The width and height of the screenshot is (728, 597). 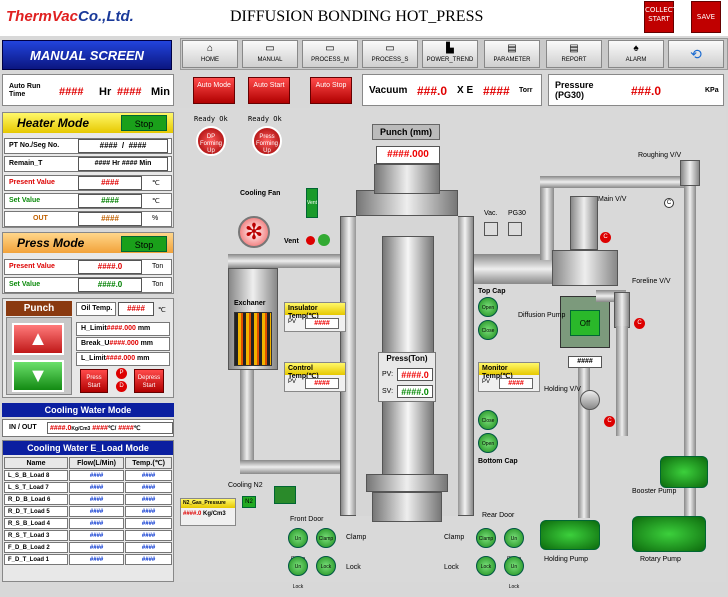 I want to click on nav-parameter-button: ▤ PARAMETER, so click(x=512, y=54).